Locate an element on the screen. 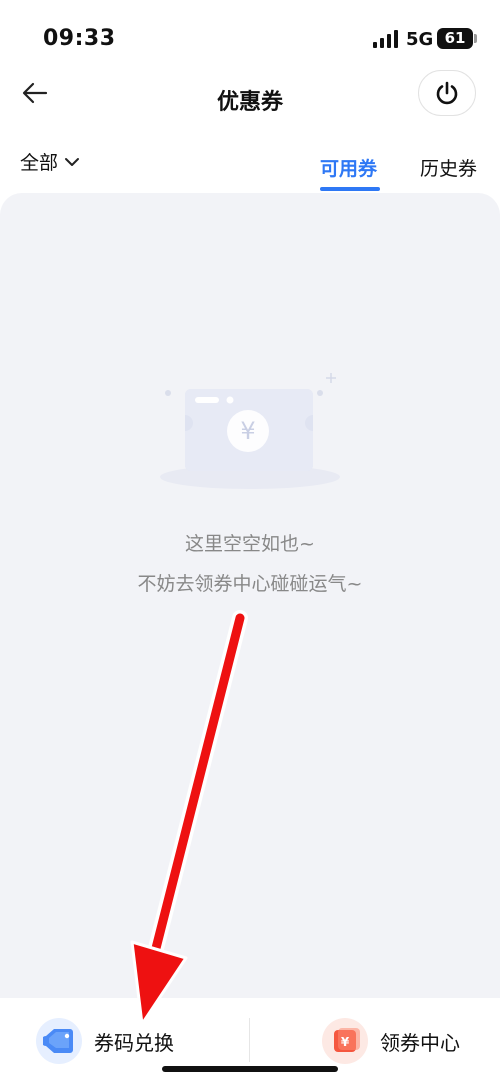 The image size is (500, 1083). coupon-center-icon: ¥ is located at coordinates (345, 1041).